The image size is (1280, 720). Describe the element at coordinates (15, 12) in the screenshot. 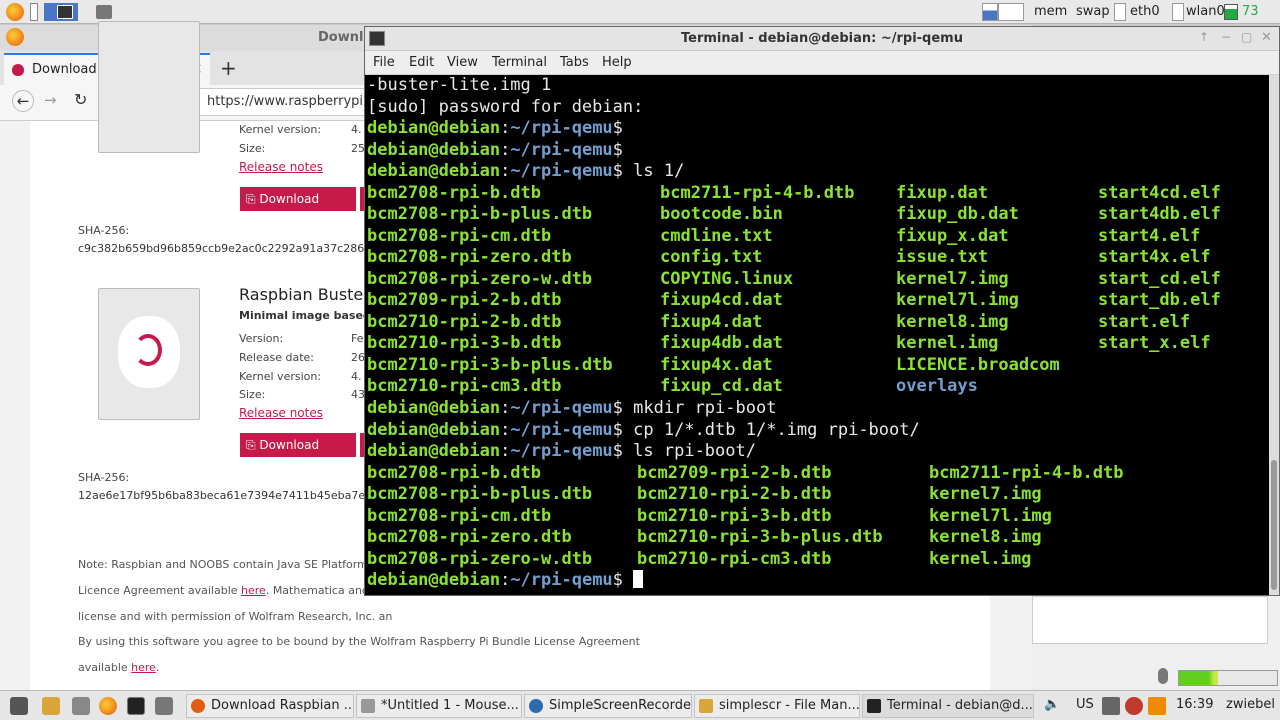

I see `firefox-icon` at that location.